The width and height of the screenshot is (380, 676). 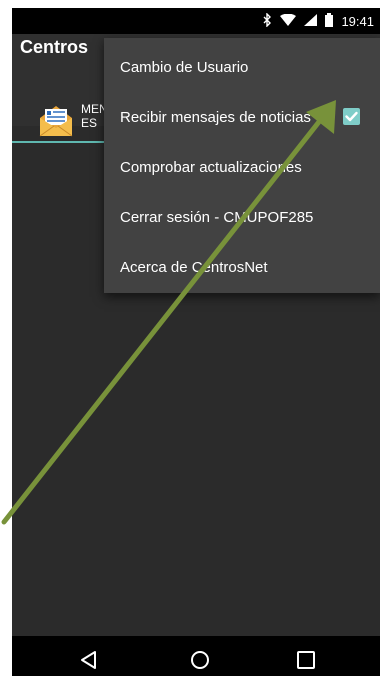 I want to click on envelope-icon, so click(x=56, y=121).